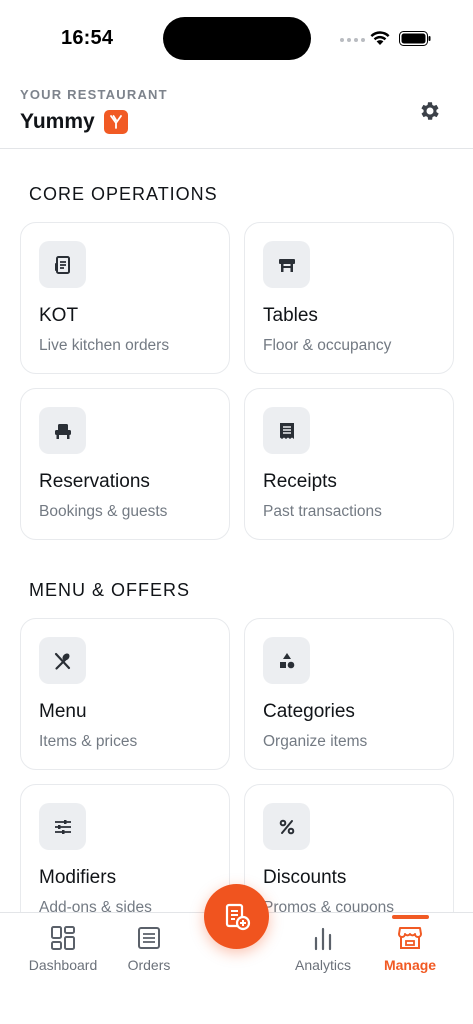 The image size is (473, 1024). What do you see at coordinates (430, 111) in the screenshot?
I see `gear-icon` at bounding box center [430, 111].